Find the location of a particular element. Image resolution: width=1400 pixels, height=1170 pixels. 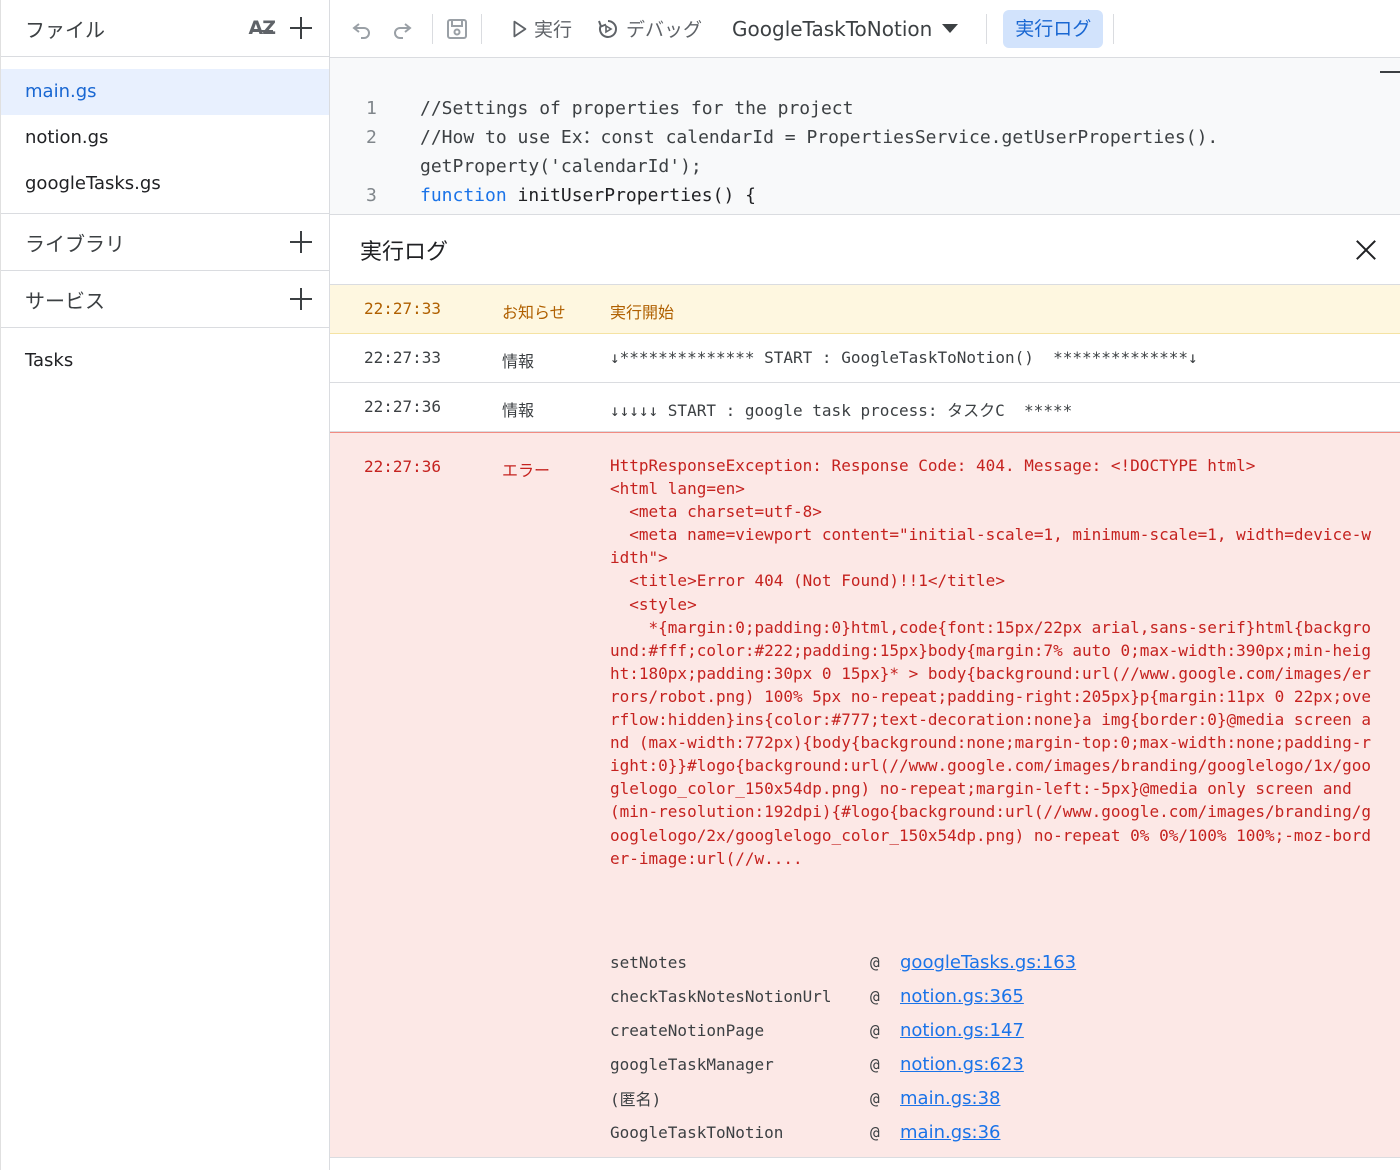

stack-frame: GoogleTaskToNotion @ main.gs:36 is located at coordinates (990, 1132).